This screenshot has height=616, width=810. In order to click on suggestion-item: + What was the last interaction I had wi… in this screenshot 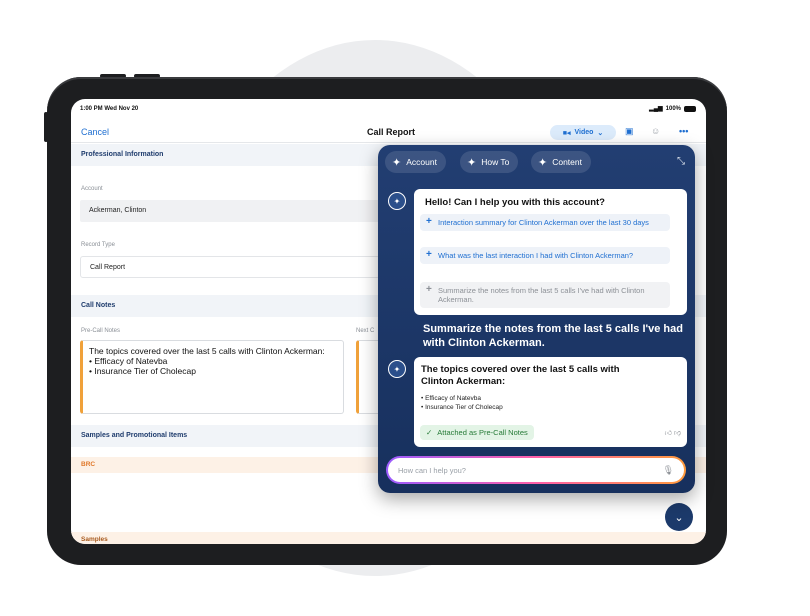, I will do `click(545, 255)`.